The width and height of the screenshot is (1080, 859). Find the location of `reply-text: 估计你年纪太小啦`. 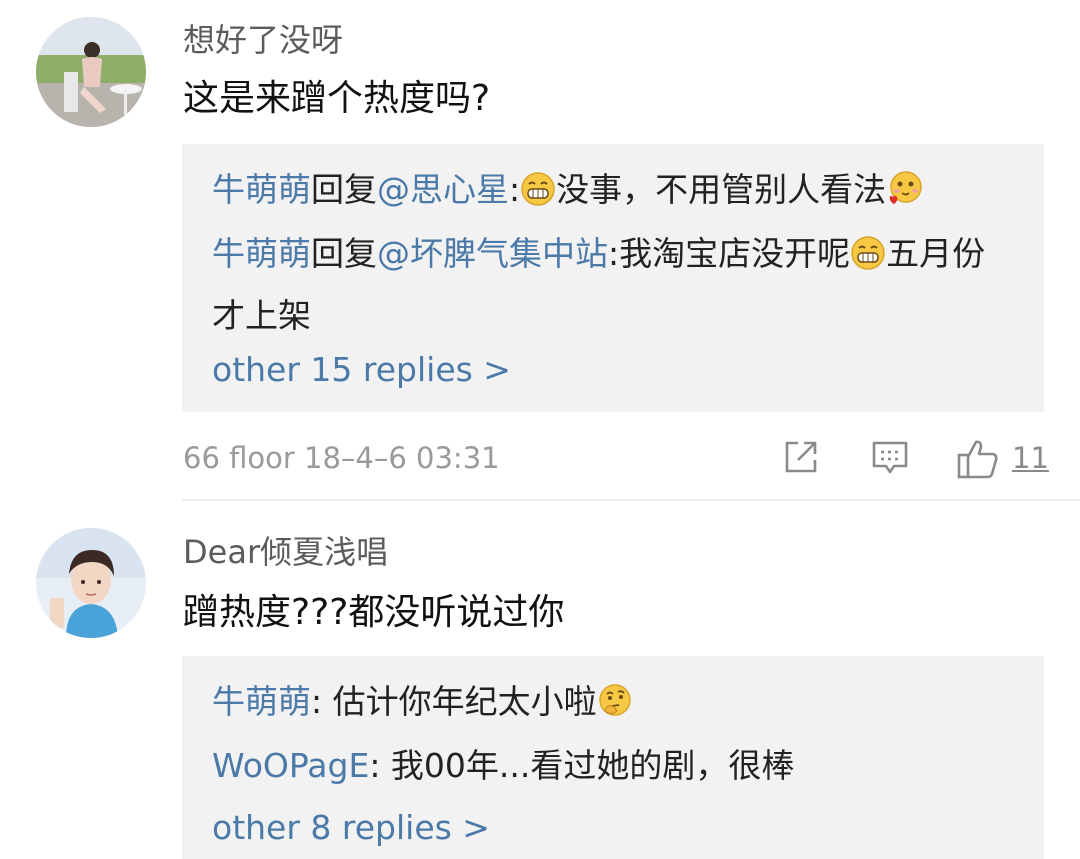

reply-text: 估计你年纪太小啦 is located at coordinates (464, 701).